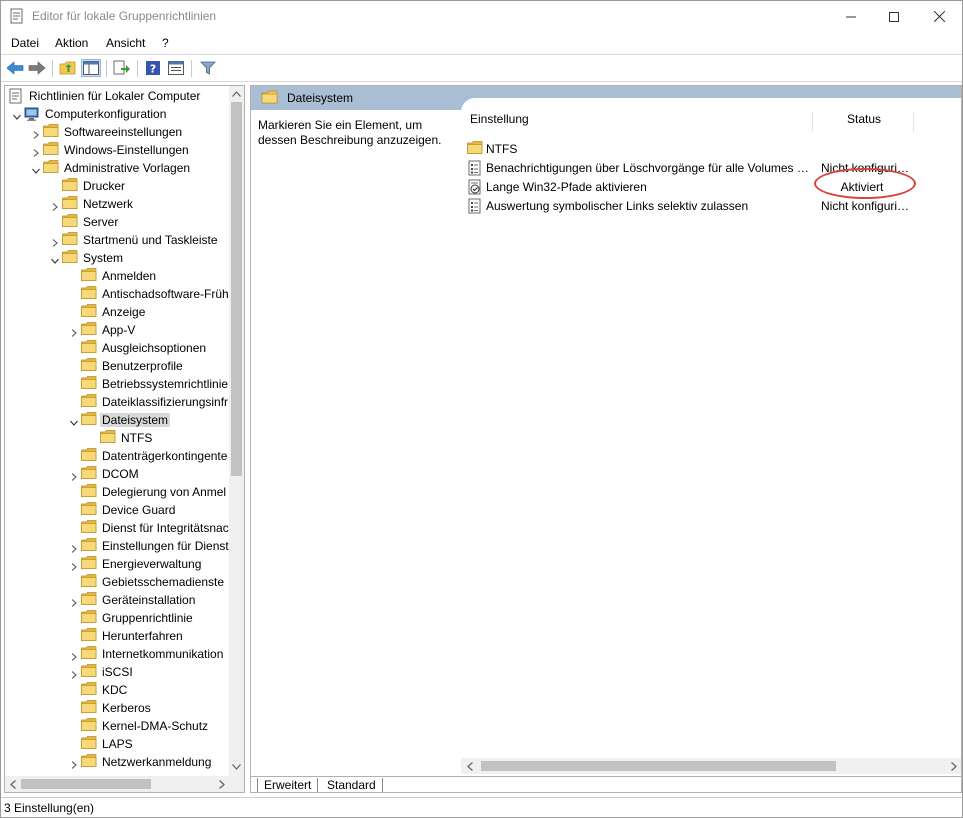 The height and width of the screenshot is (818, 963). What do you see at coordinates (118, 348) in the screenshot?
I see `tree-item-ausgleichsoptionen: Ausgleichsoptionen` at bounding box center [118, 348].